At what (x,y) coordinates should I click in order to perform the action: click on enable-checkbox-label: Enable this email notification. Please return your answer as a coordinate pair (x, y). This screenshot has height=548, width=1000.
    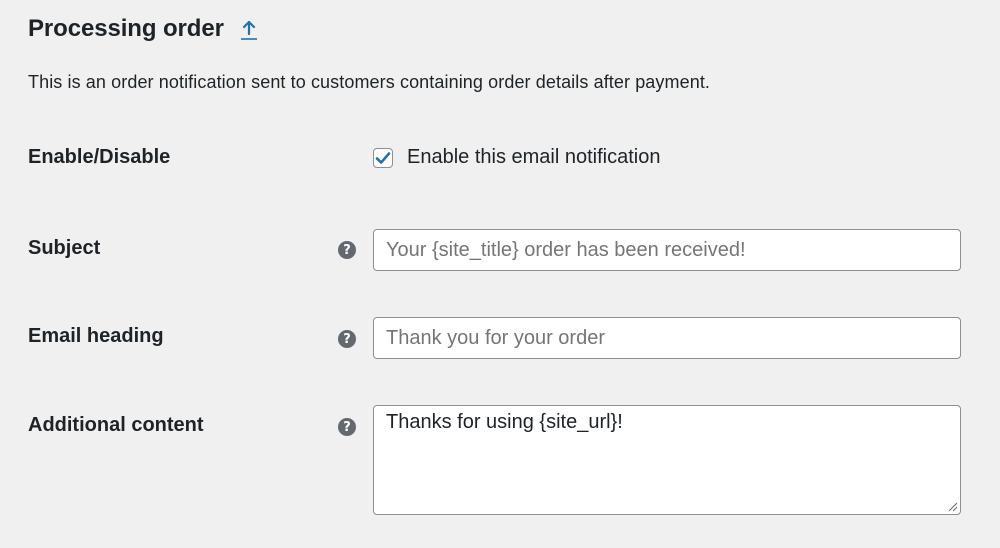
    Looking at the image, I should click on (534, 157).